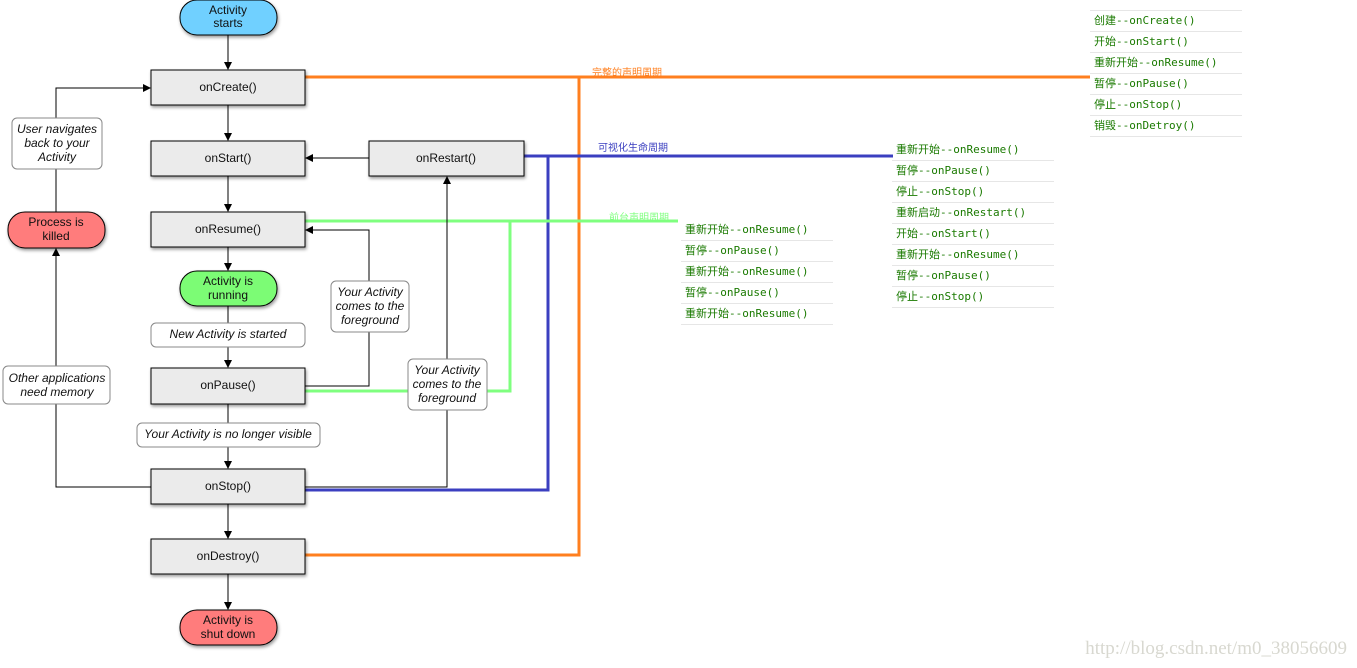  I want to click on svg-text: New Activity is started, so click(228, 334).